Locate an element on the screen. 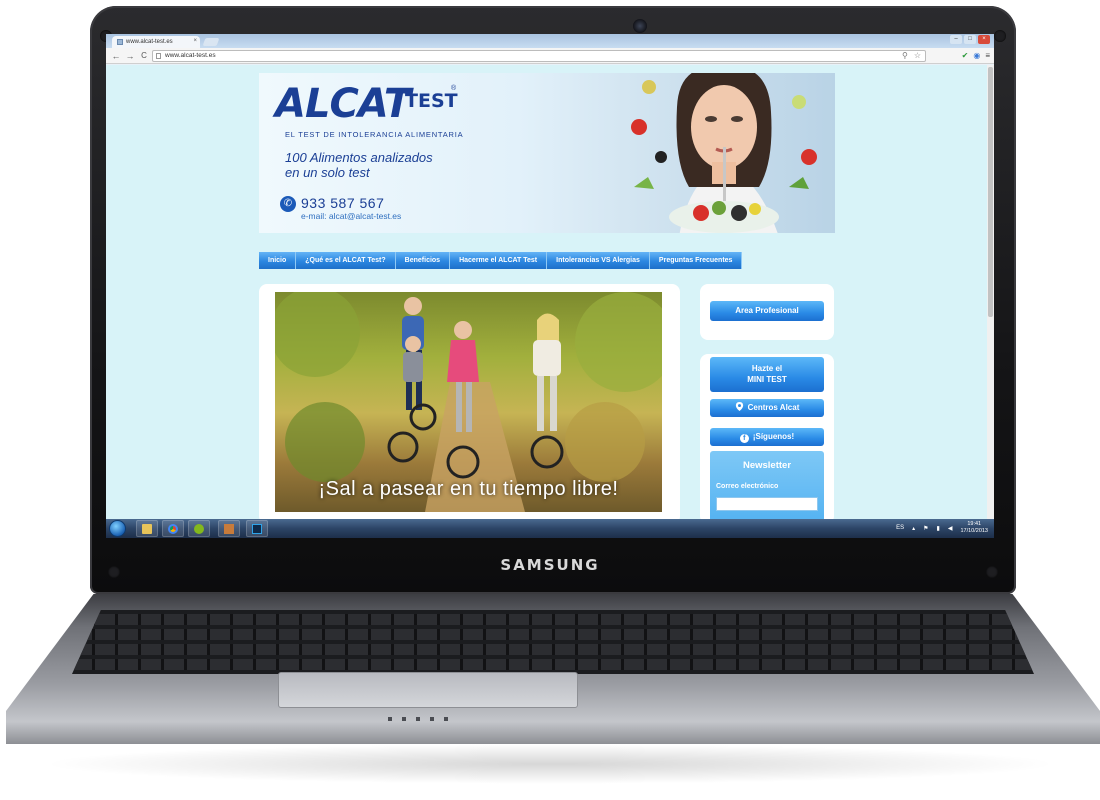 This screenshot has width=1100, height=800. extension-check-icon: ✔ is located at coordinates (965, 56).